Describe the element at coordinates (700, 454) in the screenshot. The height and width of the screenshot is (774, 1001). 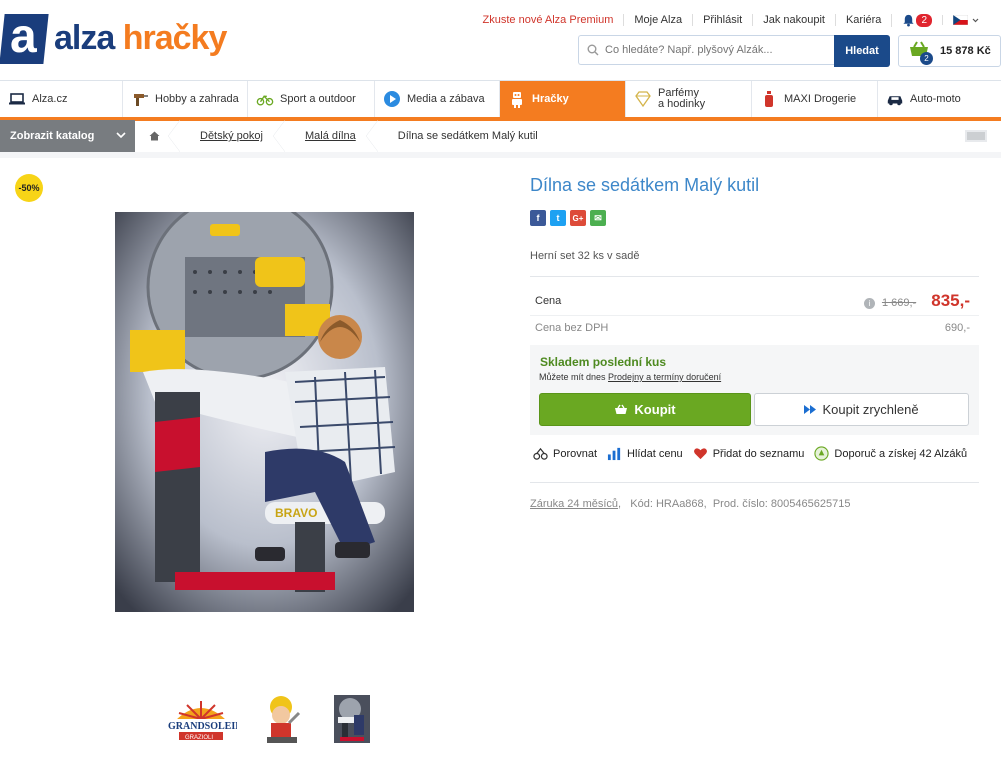
I see `heart-icon` at that location.